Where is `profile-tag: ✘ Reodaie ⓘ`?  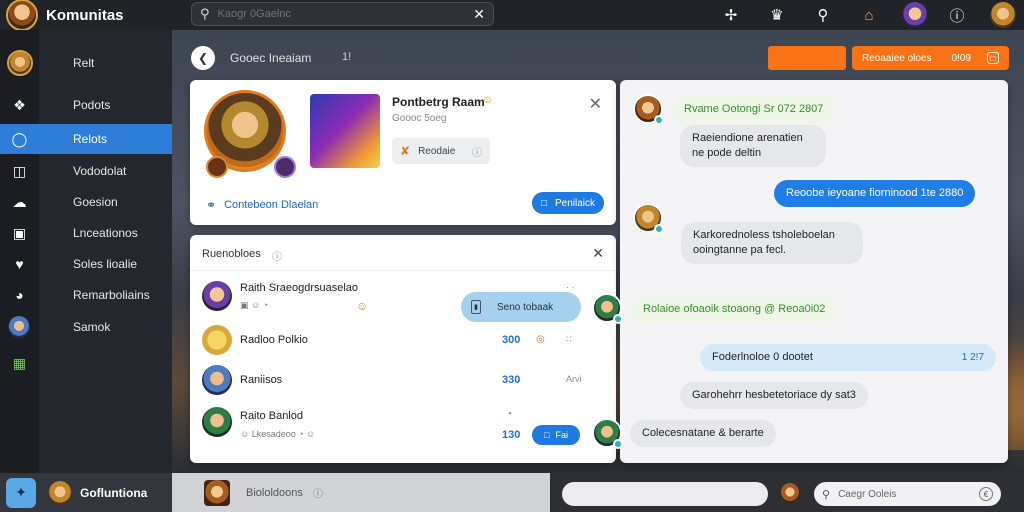
profile-tag: ✘ Reodaie ⓘ is located at coordinates (441, 151).